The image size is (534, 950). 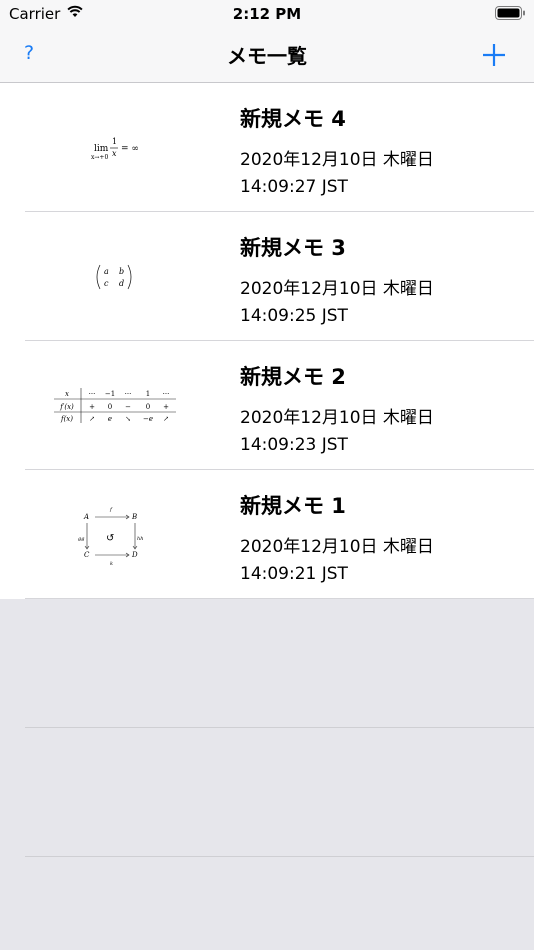 I want to click on memo-thumbnail: A B C D f k gg hh ↺, so click(x=115, y=534).